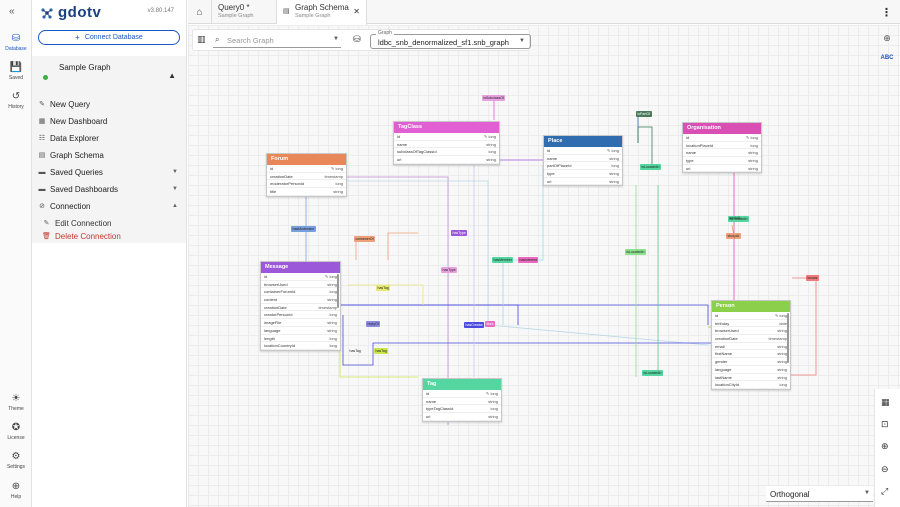 The height and width of the screenshot is (507, 900). I want to click on search-placeholder: Search Graph, so click(250, 40).